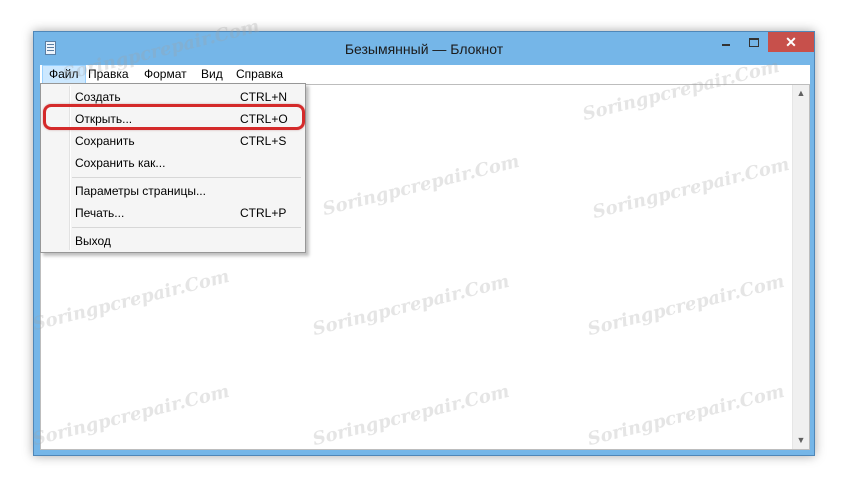 This screenshot has height=489, width=848. What do you see at coordinates (259, 74) in the screenshot?
I see `menu-help: Справка` at bounding box center [259, 74].